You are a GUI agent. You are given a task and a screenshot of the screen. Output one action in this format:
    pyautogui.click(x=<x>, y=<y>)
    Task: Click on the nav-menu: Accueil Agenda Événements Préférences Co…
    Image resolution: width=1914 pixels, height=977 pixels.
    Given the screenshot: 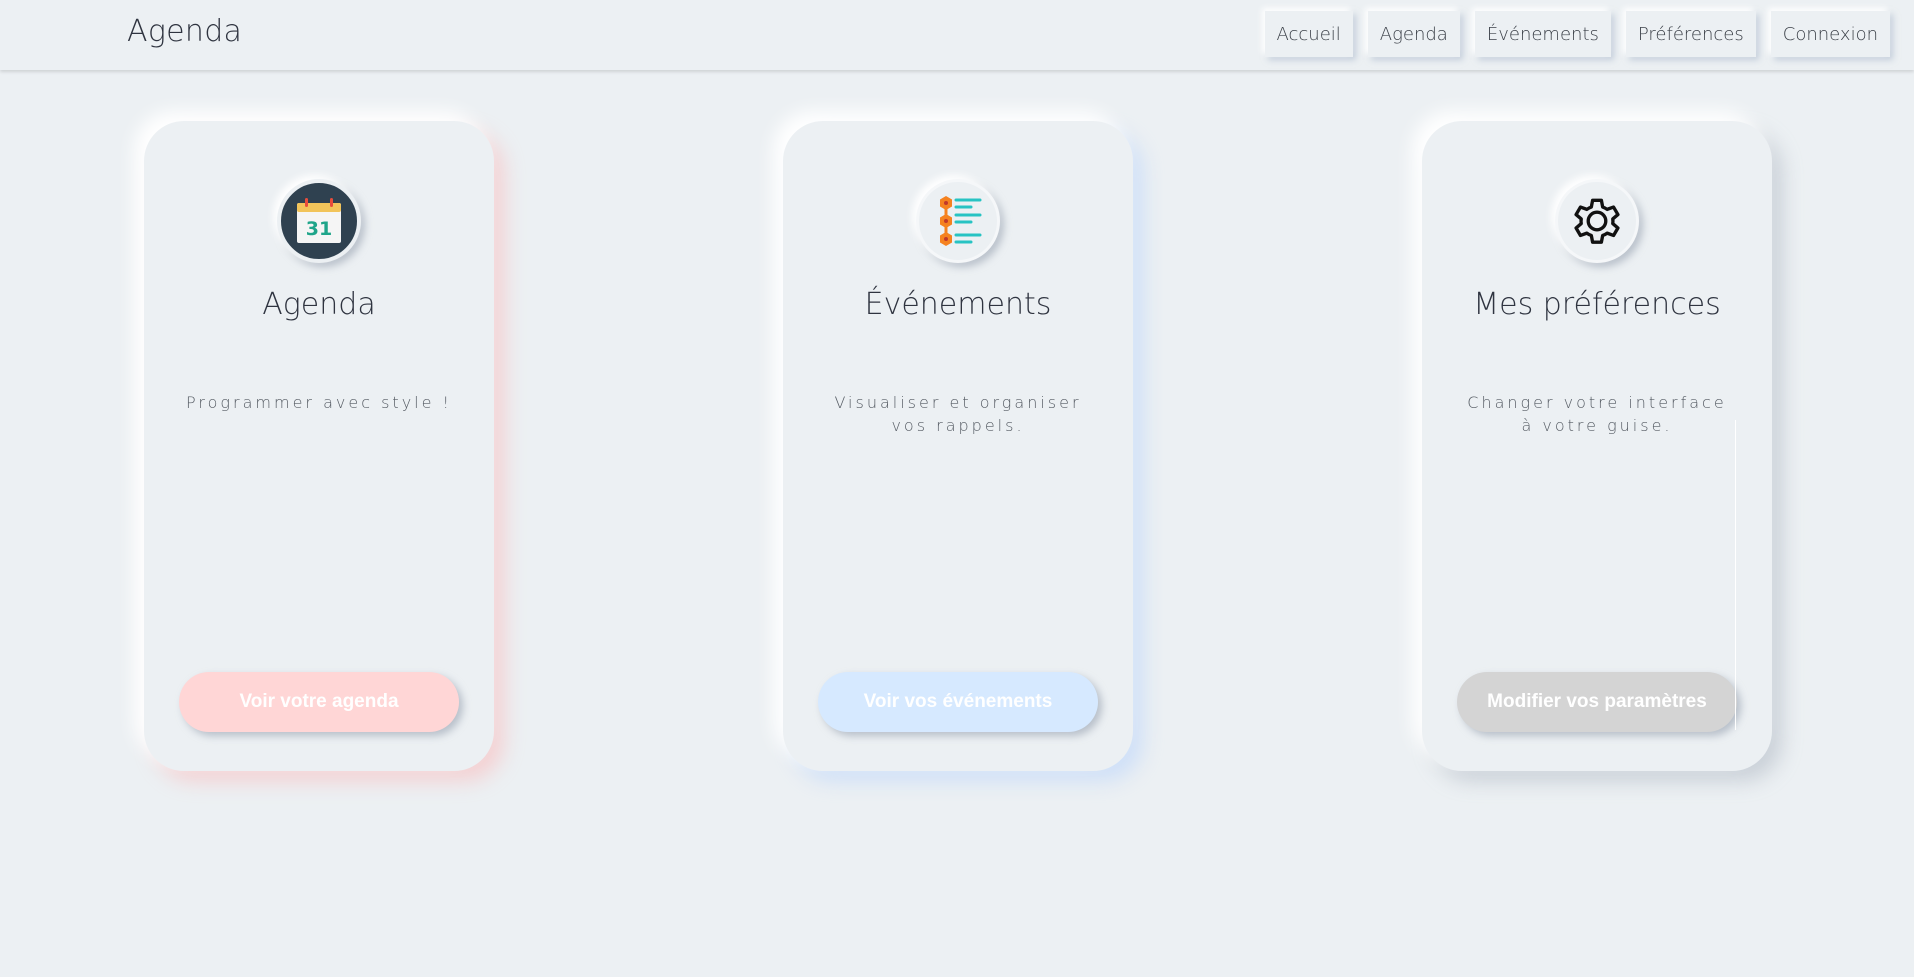 What is the action you would take?
    pyautogui.click(x=1577, y=34)
    